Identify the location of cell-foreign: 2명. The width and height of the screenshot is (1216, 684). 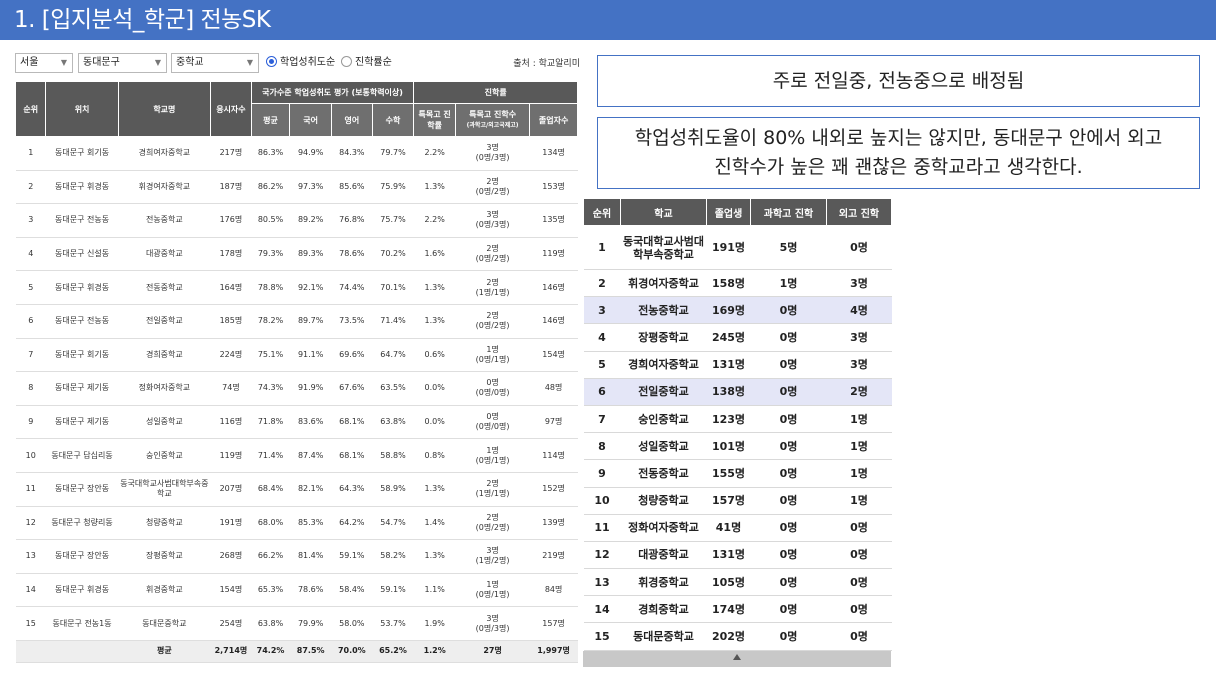
(859, 392).